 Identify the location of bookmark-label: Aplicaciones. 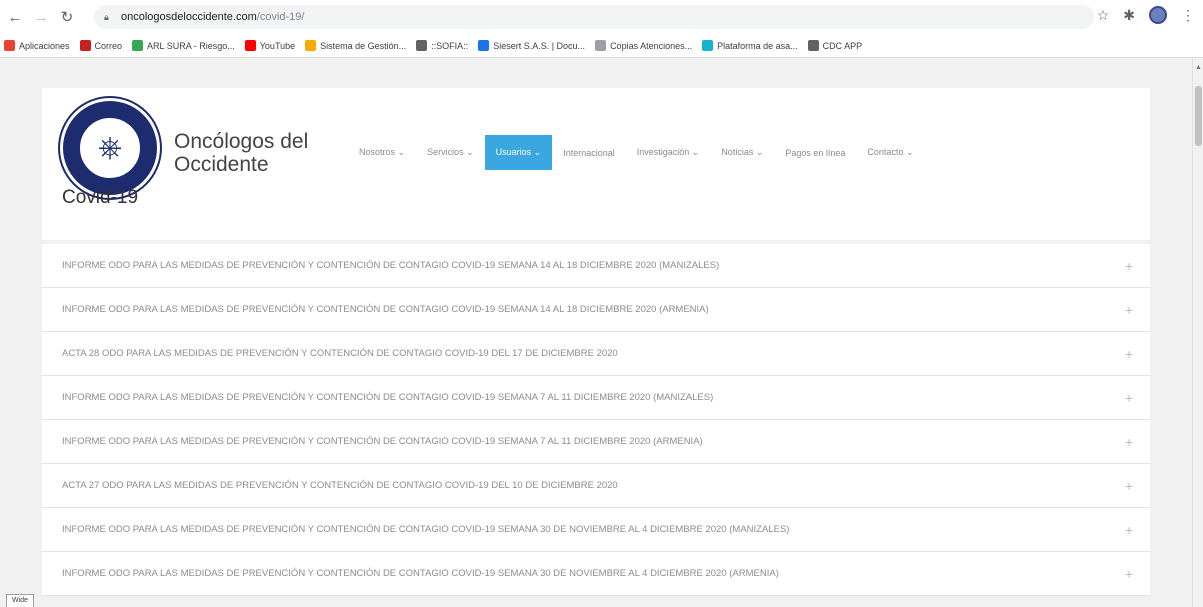
(44, 45).